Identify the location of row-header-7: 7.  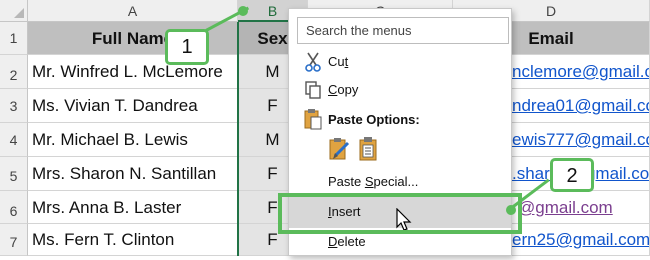
(14, 240).